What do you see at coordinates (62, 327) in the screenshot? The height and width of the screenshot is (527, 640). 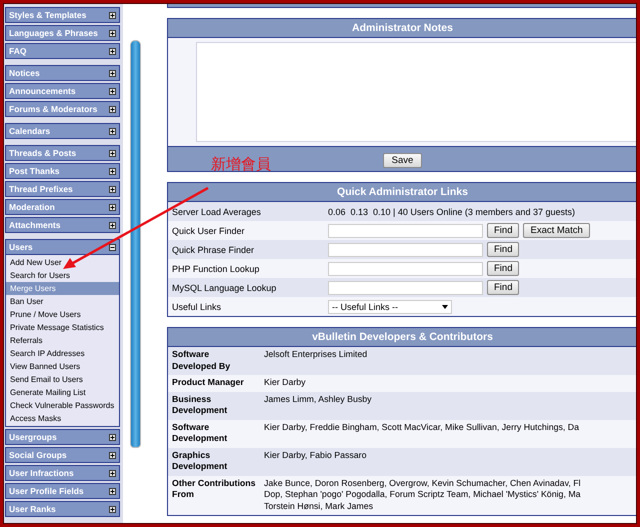 I see `sidebar-link: Private Message Statistics` at bounding box center [62, 327].